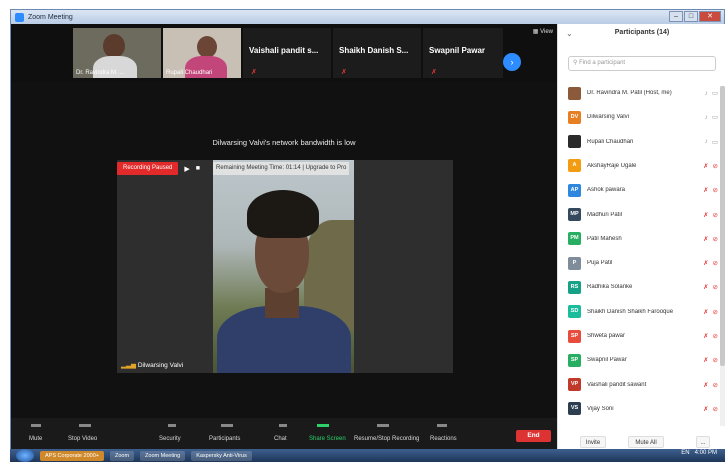 The height and width of the screenshot is (462, 728). What do you see at coordinates (25, 455) in the screenshot?
I see `start-button-icon` at bounding box center [25, 455].